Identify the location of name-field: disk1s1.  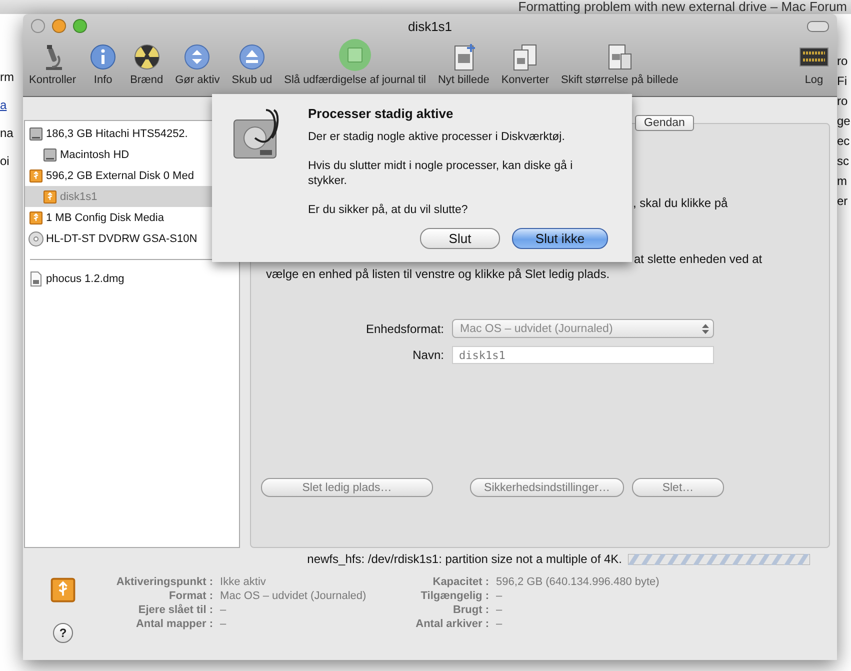
(583, 355).